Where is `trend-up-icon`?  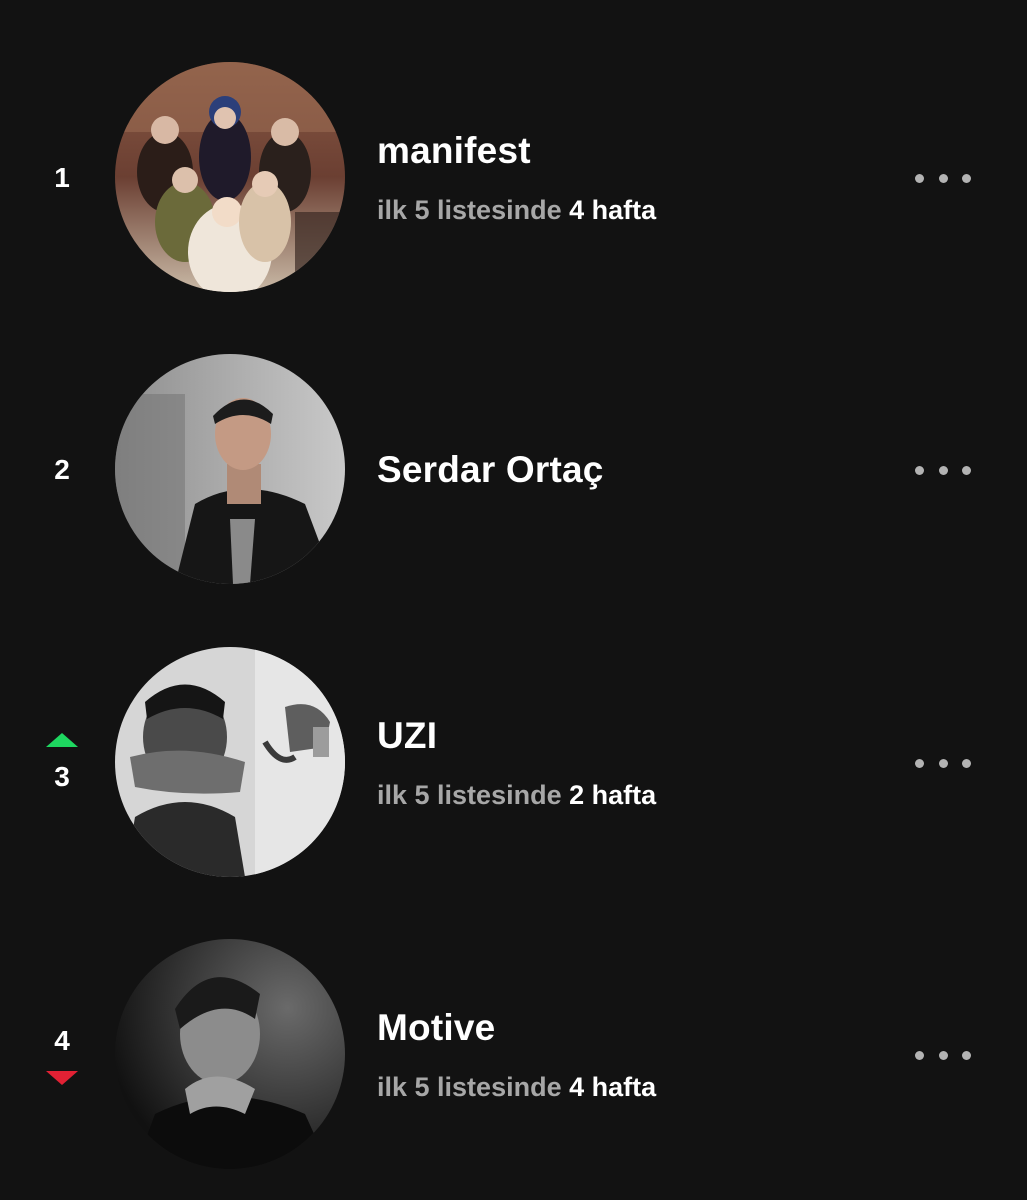
trend-up-icon is located at coordinates (62, 740).